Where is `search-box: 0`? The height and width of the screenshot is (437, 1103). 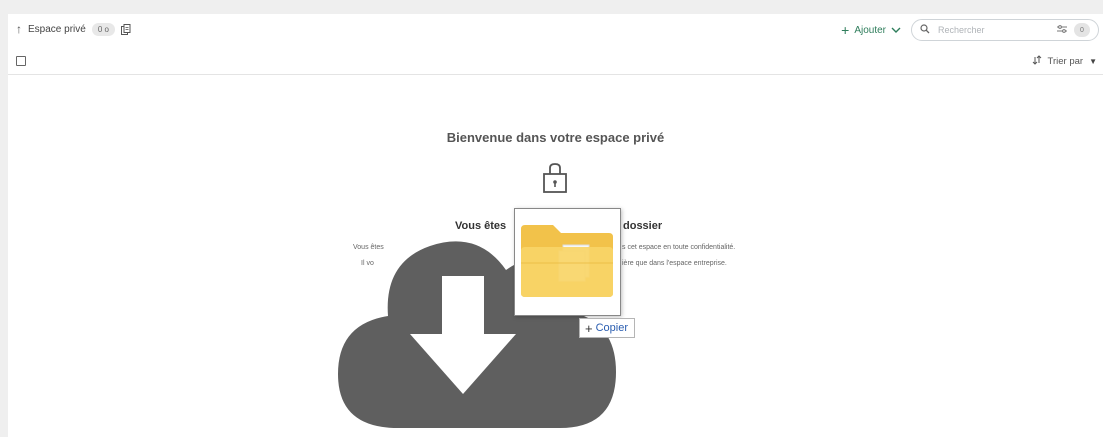 search-box: 0 is located at coordinates (1005, 30).